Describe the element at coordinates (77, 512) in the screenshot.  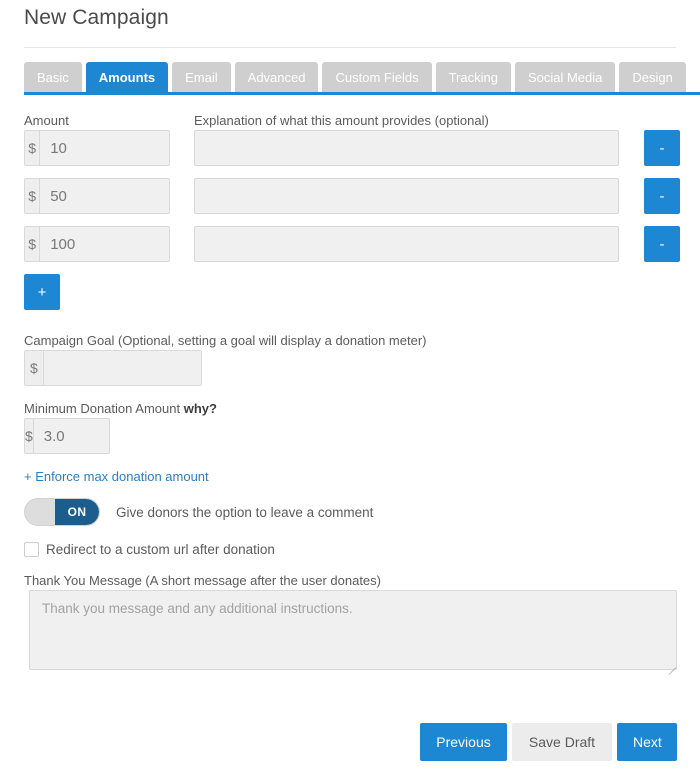
I see `toggle-on-state-label: ON` at that location.